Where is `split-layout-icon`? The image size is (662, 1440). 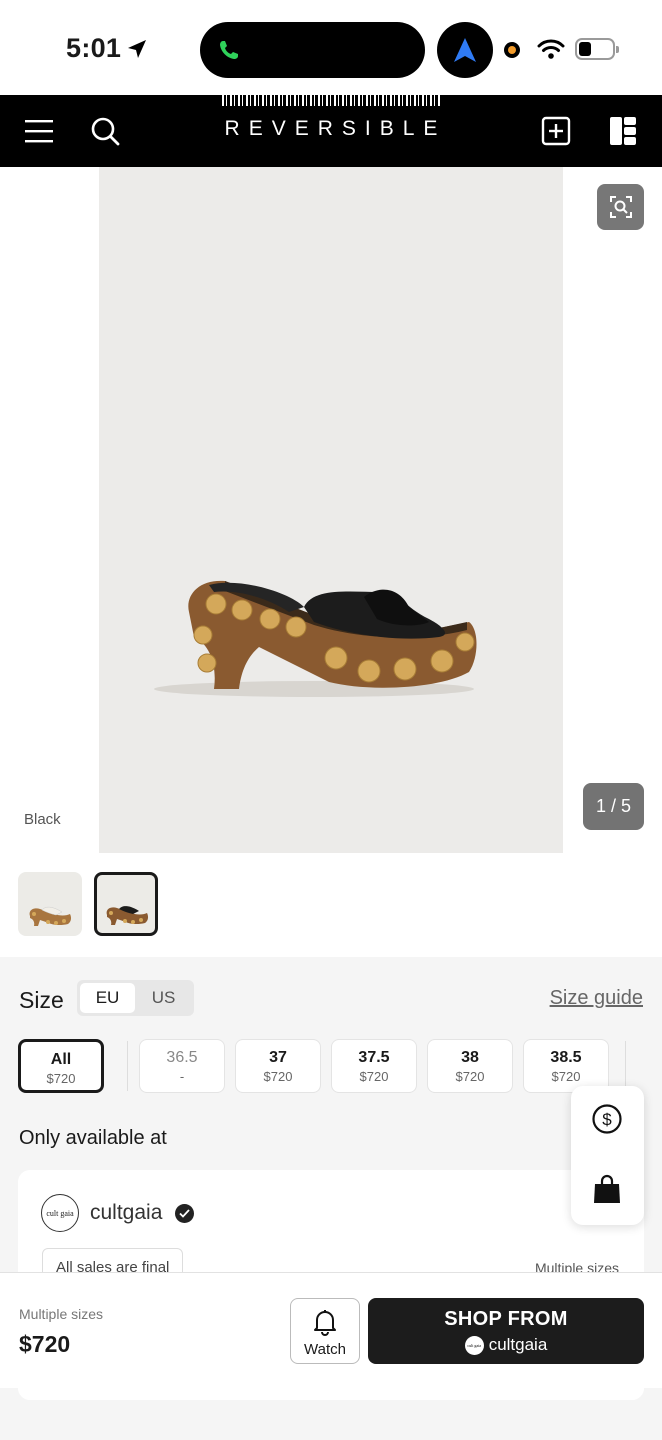
split-layout-icon is located at coordinates (623, 131).